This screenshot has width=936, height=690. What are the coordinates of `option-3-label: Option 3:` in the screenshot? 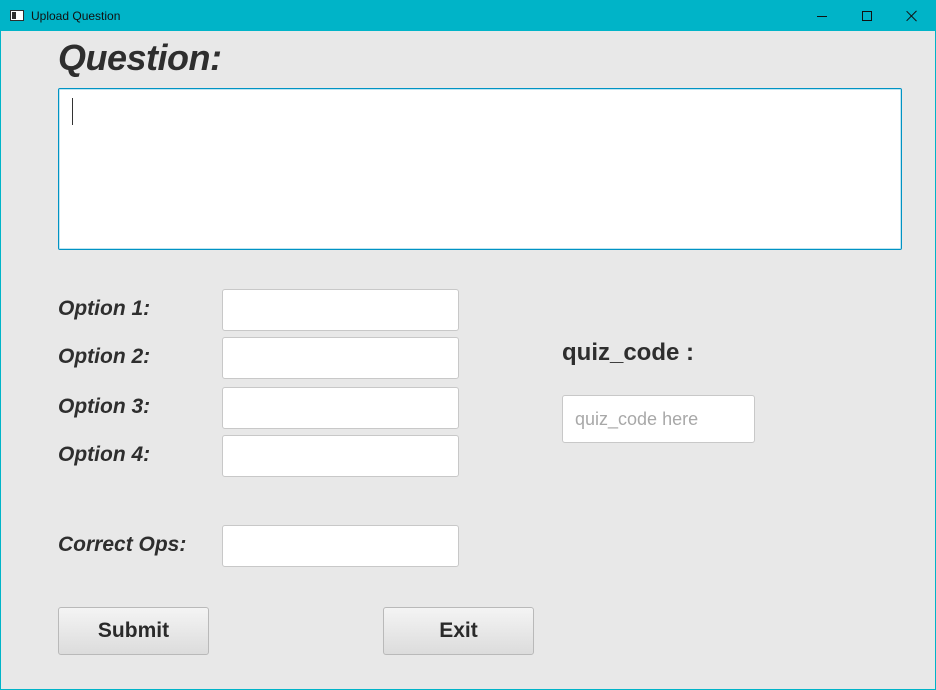 It's located at (104, 406).